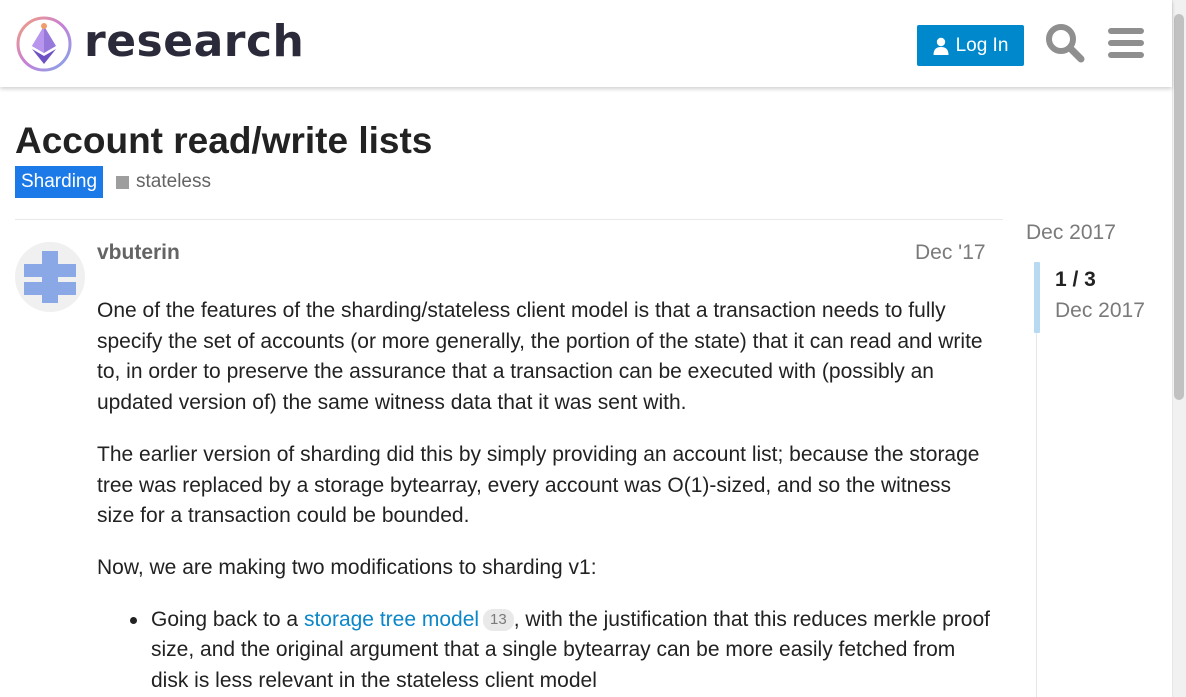  I want to click on divider, so click(509, 219).